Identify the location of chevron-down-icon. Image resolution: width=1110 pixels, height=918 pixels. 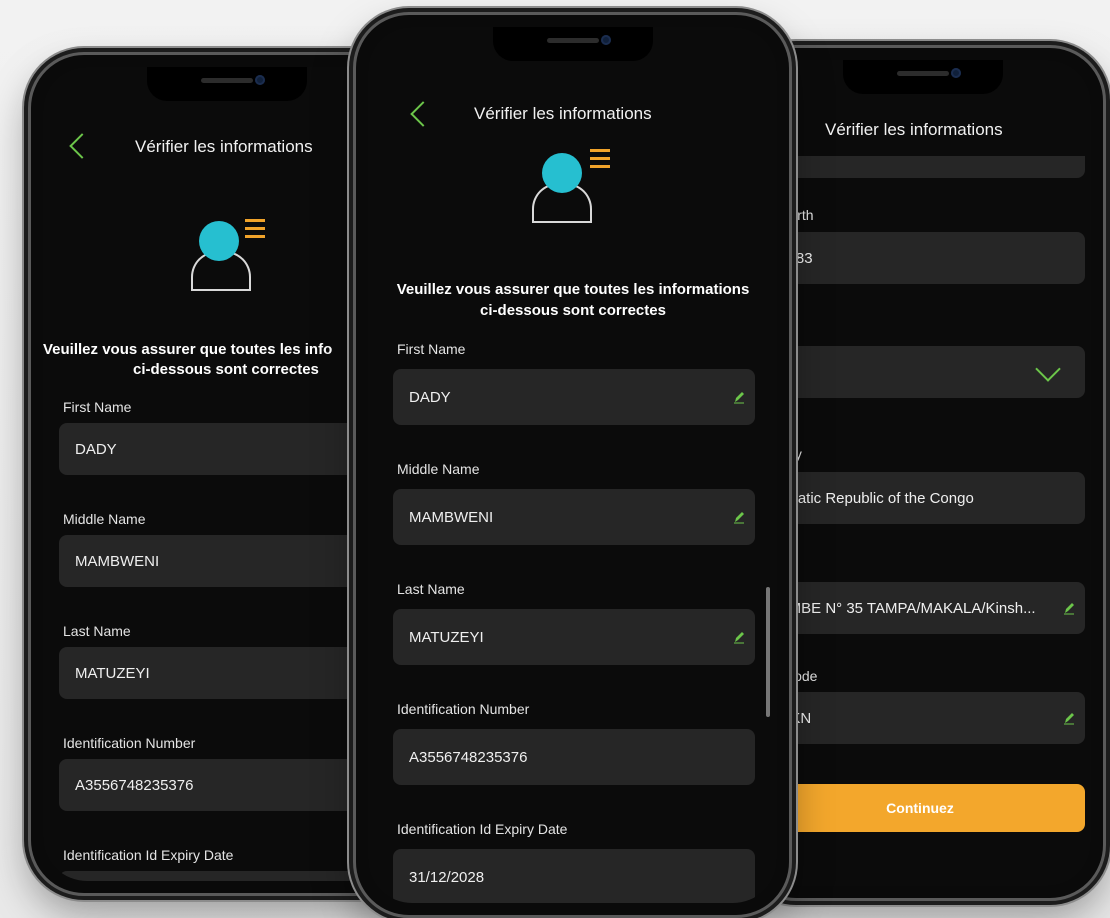
(1048, 369).